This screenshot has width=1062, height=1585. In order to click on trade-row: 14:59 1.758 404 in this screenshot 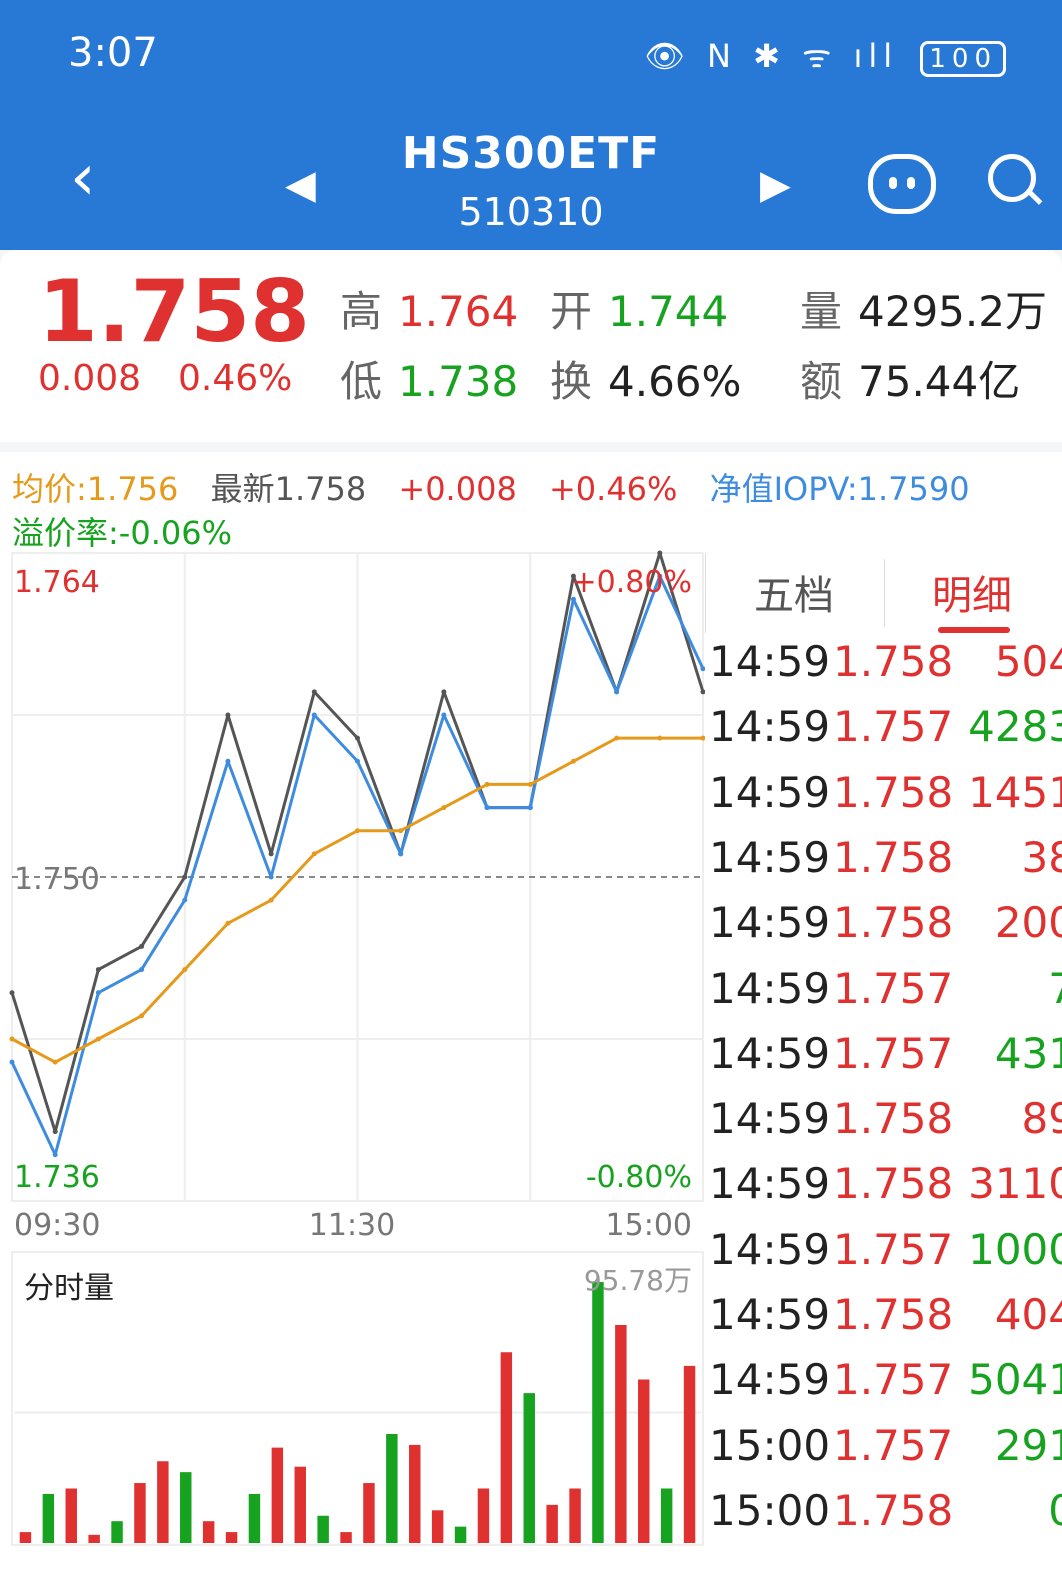, I will do `click(883, 1322)`.